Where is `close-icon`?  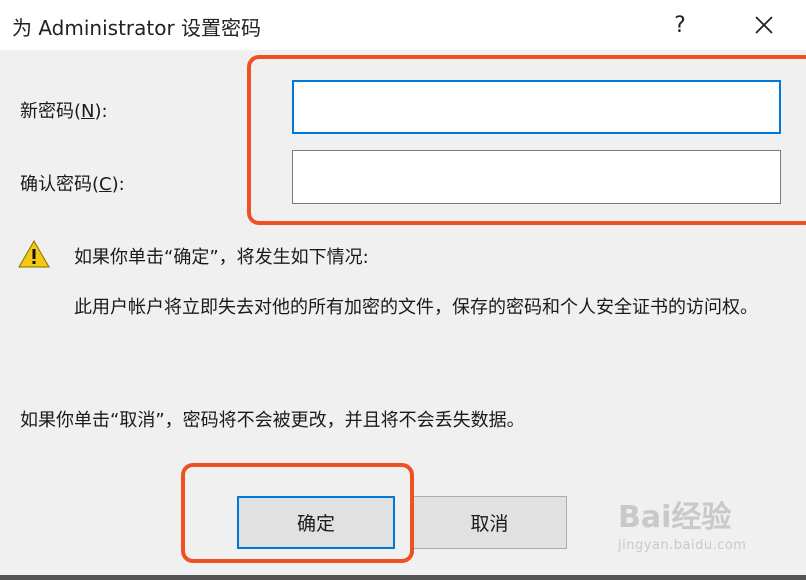
close-icon is located at coordinates (764, 25).